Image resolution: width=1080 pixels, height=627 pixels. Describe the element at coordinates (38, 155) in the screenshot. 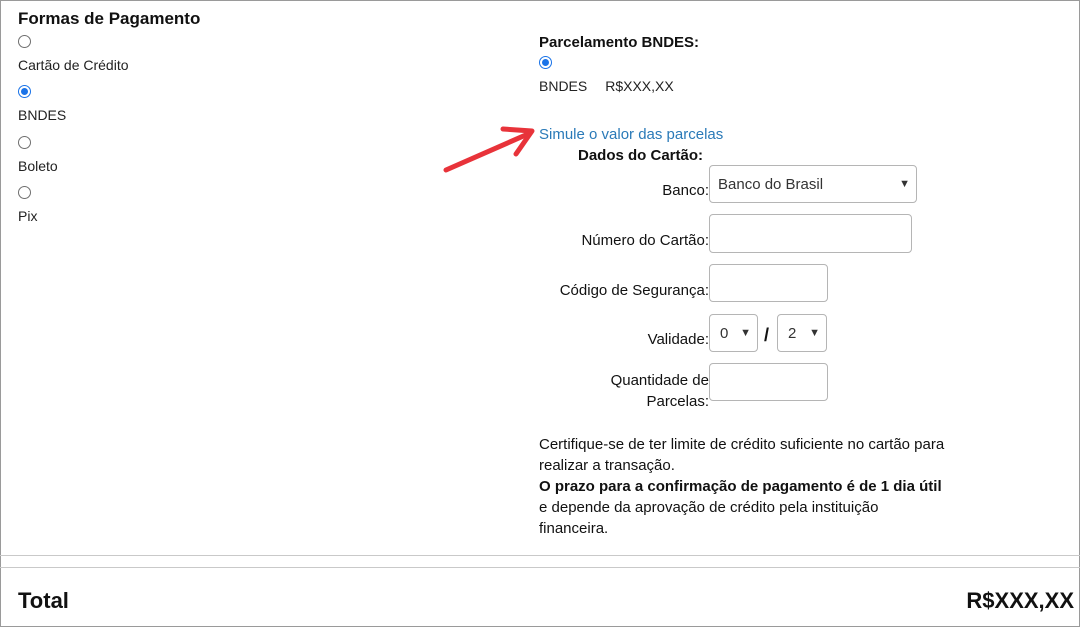

I see `payment-option-boleto: Boleto` at that location.